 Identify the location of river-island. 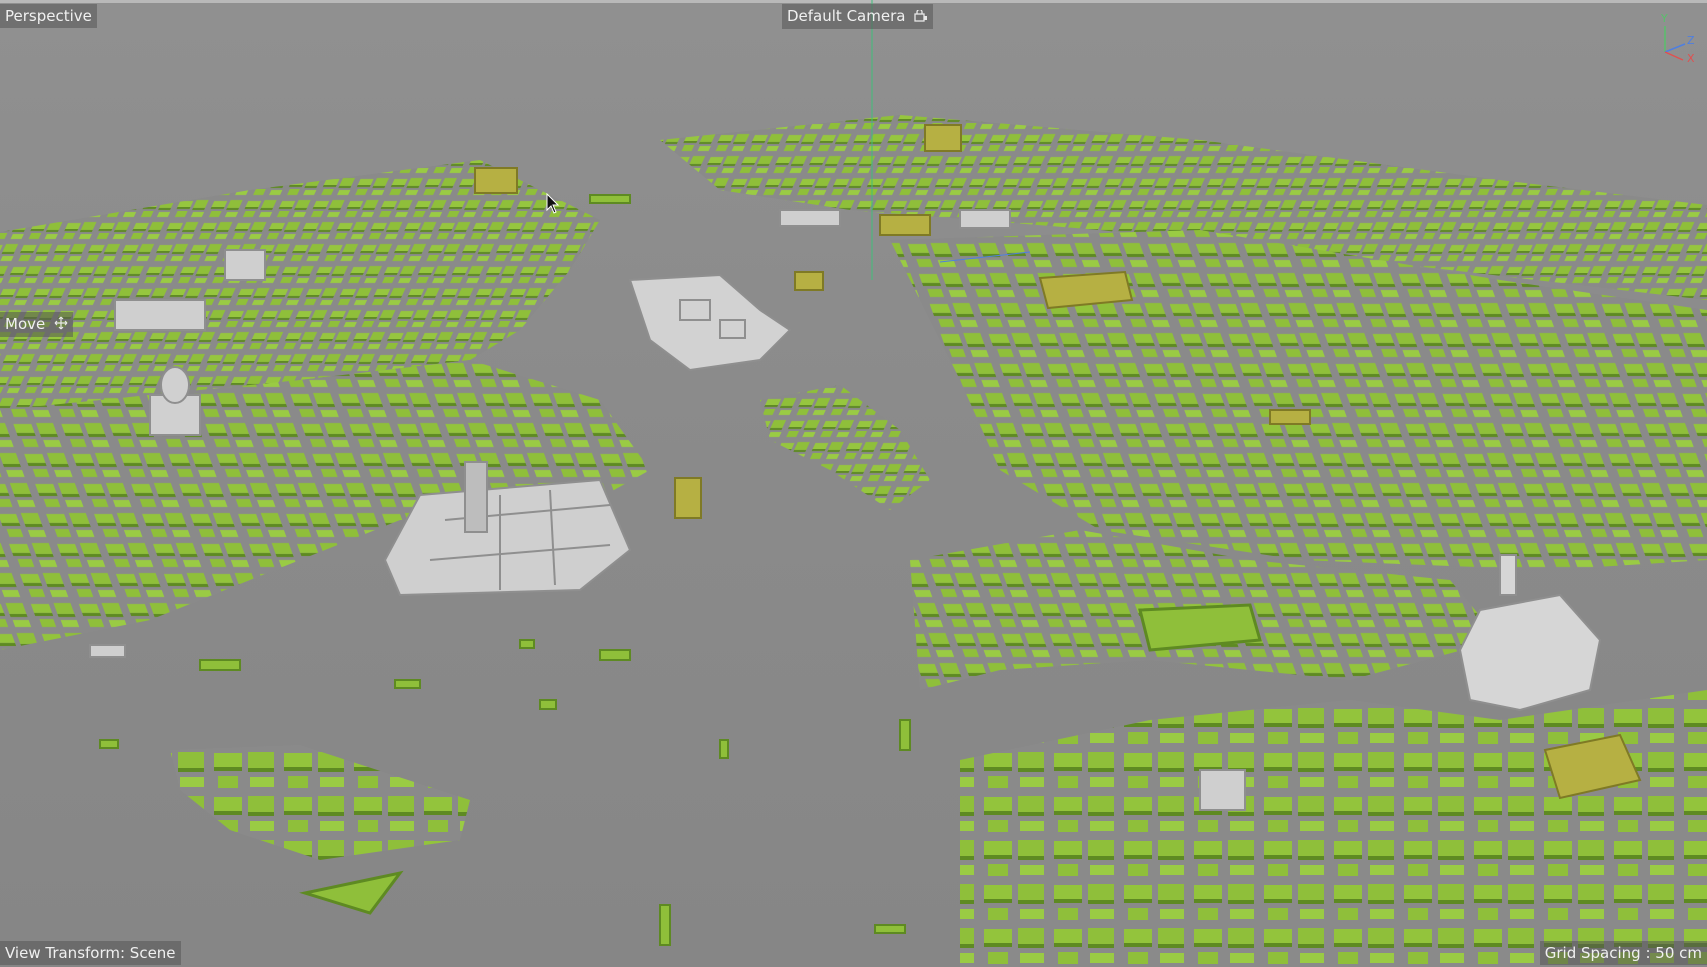
(845, 447).